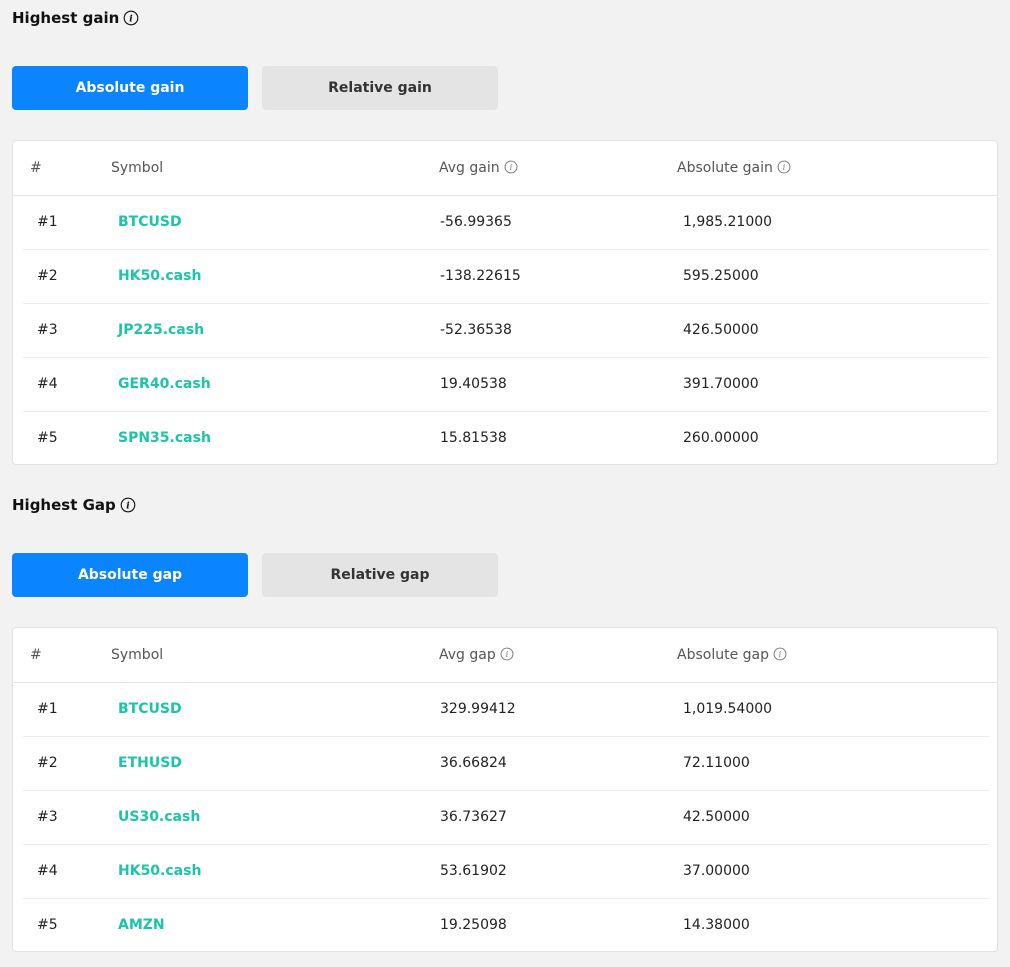 This screenshot has width=1010, height=967. I want to click on symbol-link: GER40.cash, so click(164, 384).